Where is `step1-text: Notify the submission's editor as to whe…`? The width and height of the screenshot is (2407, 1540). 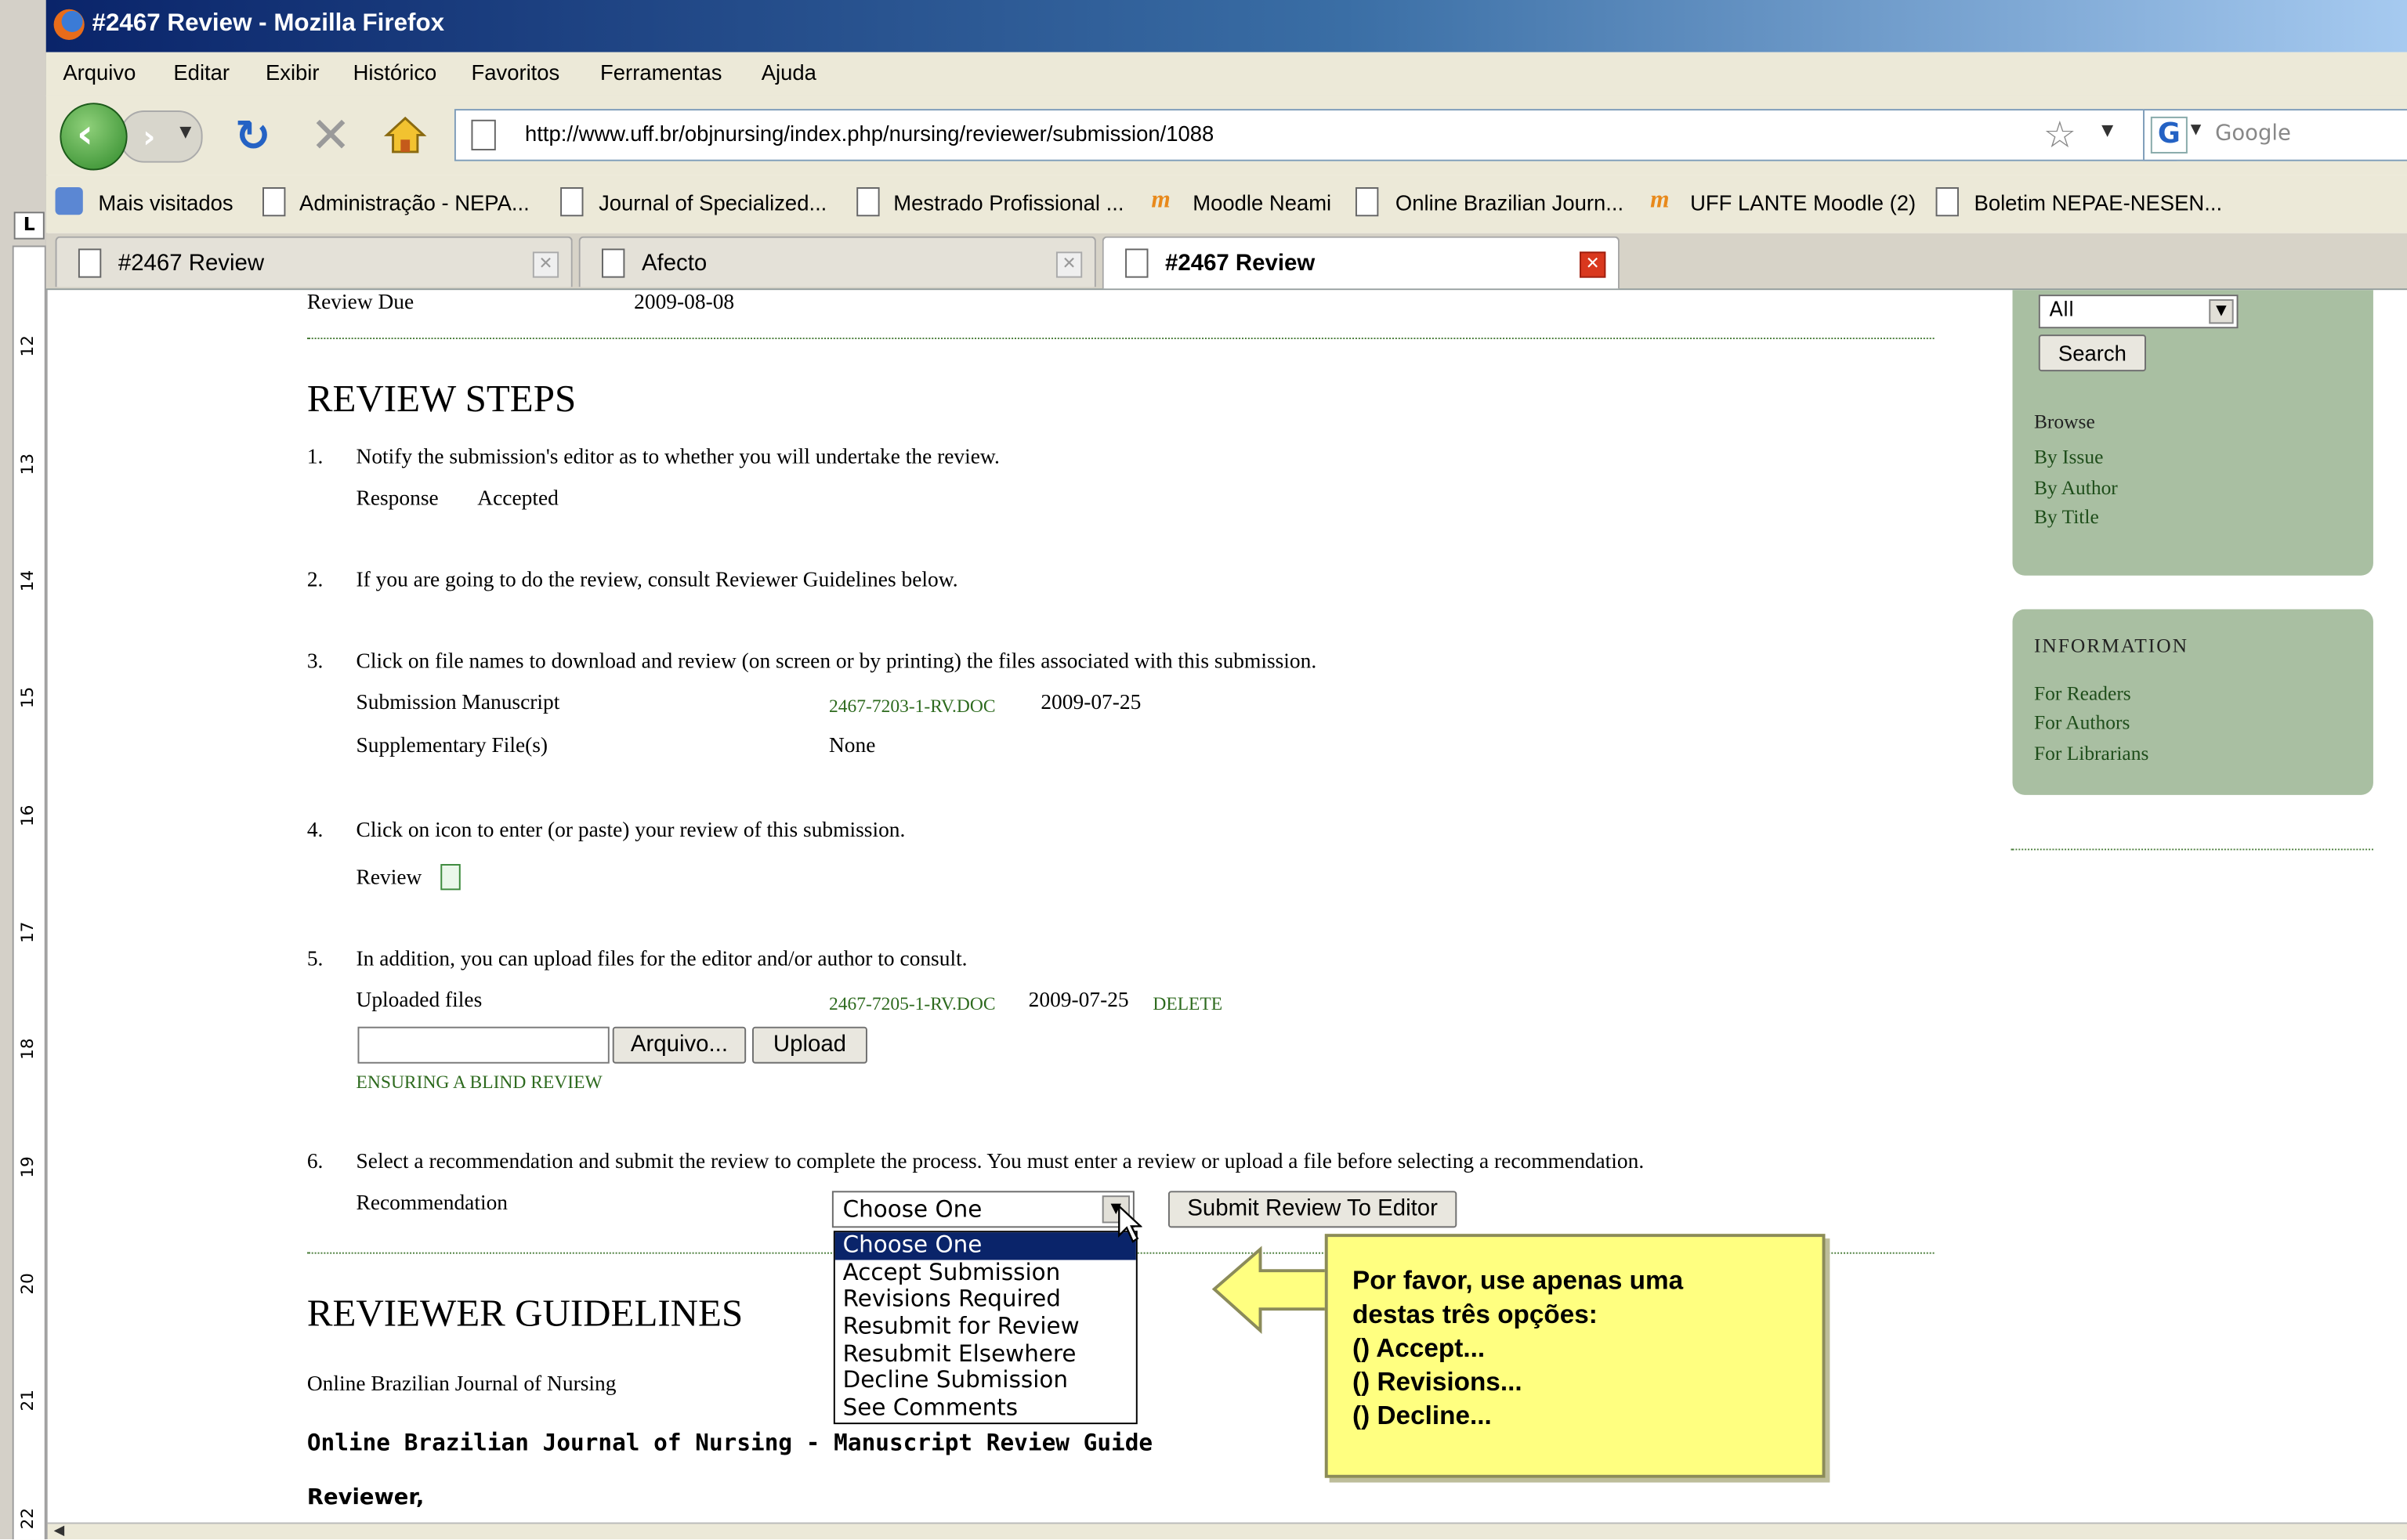
step1-text: Notify the submission's editor as to whe… is located at coordinates (678, 458).